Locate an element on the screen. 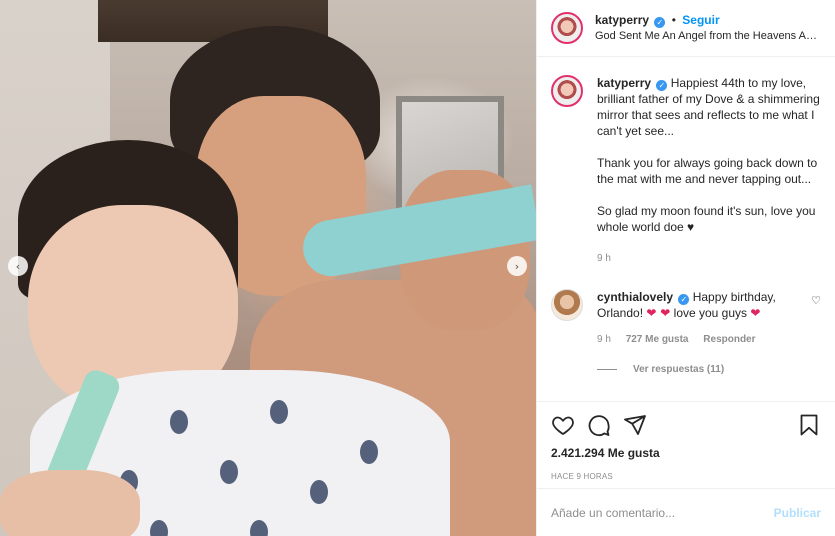 This screenshot has height=536, width=835. comment-likes: 727 Me gusta is located at coordinates (657, 339).